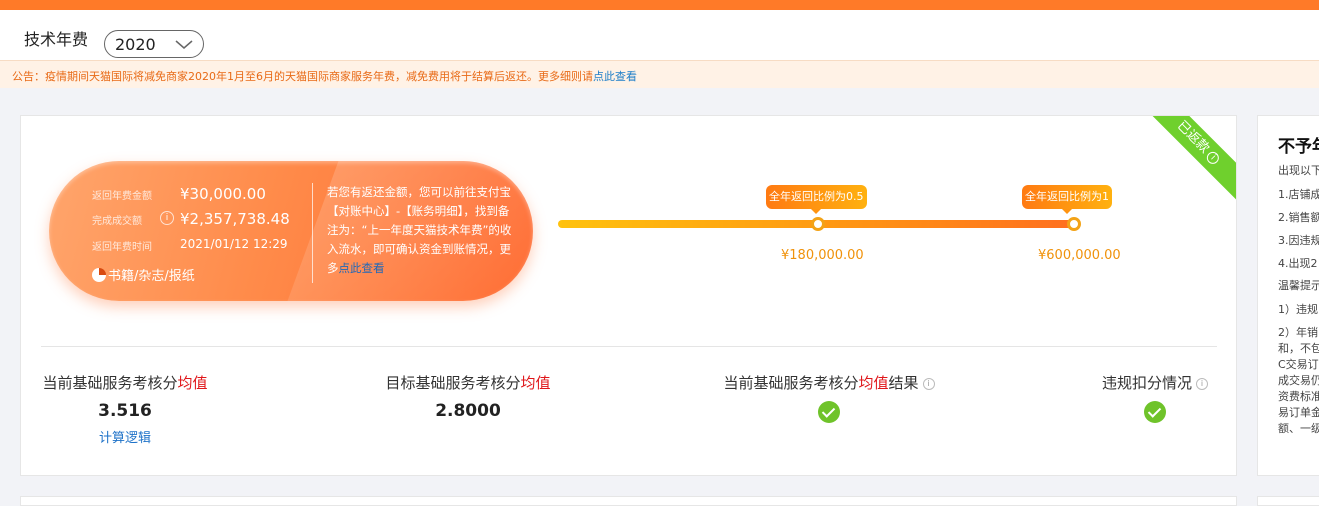 The image size is (1319, 506). I want to click on year-select: 2020, so click(154, 44).